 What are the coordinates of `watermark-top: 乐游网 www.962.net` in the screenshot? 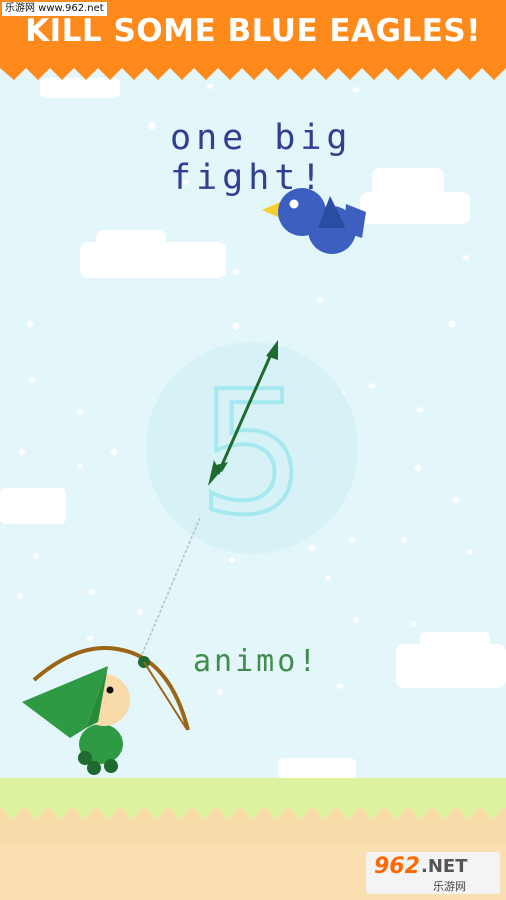 It's located at (54, 9).